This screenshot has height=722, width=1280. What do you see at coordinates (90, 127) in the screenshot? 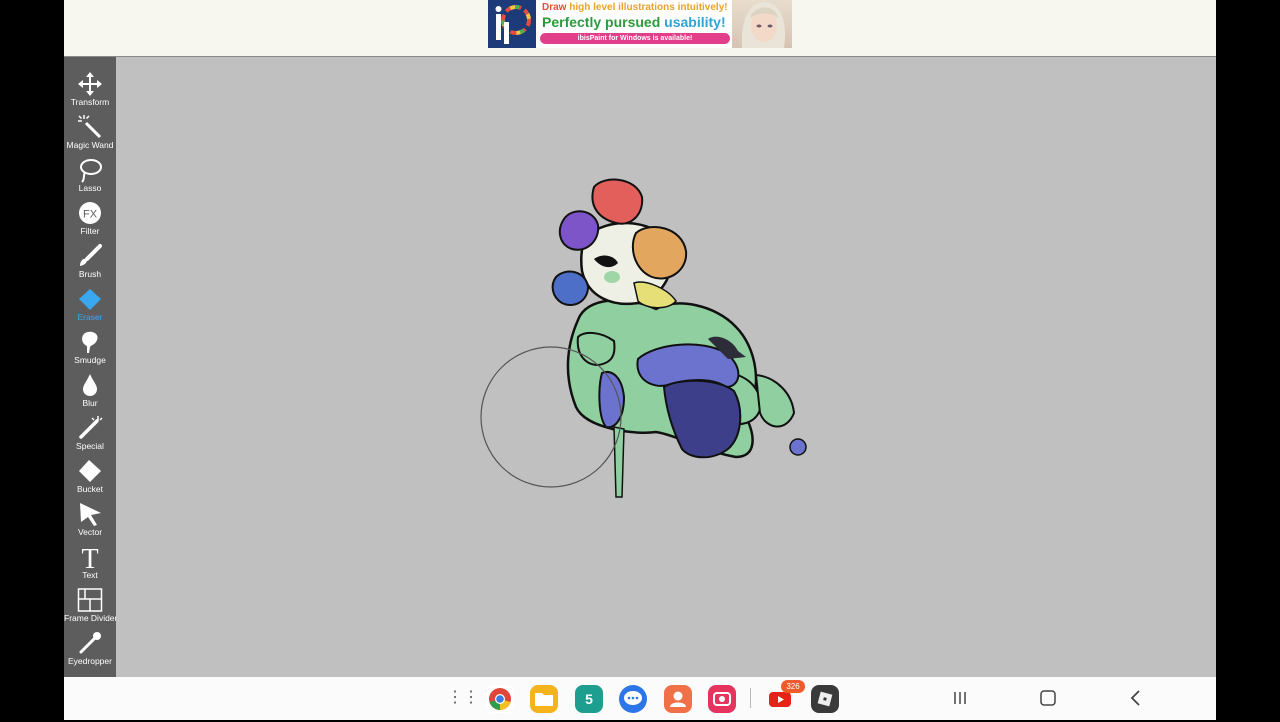
I see `magic-wand-icon` at bounding box center [90, 127].